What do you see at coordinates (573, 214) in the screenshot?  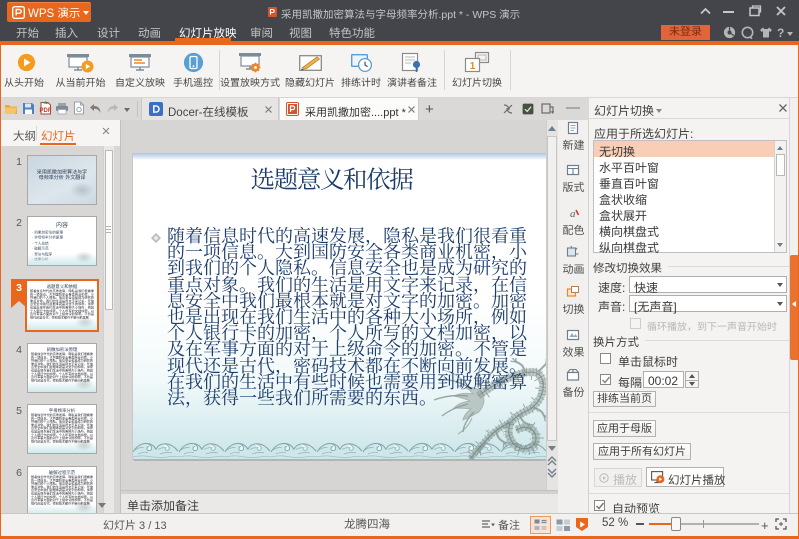 I see `svg-text: a` at bounding box center [573, 214].